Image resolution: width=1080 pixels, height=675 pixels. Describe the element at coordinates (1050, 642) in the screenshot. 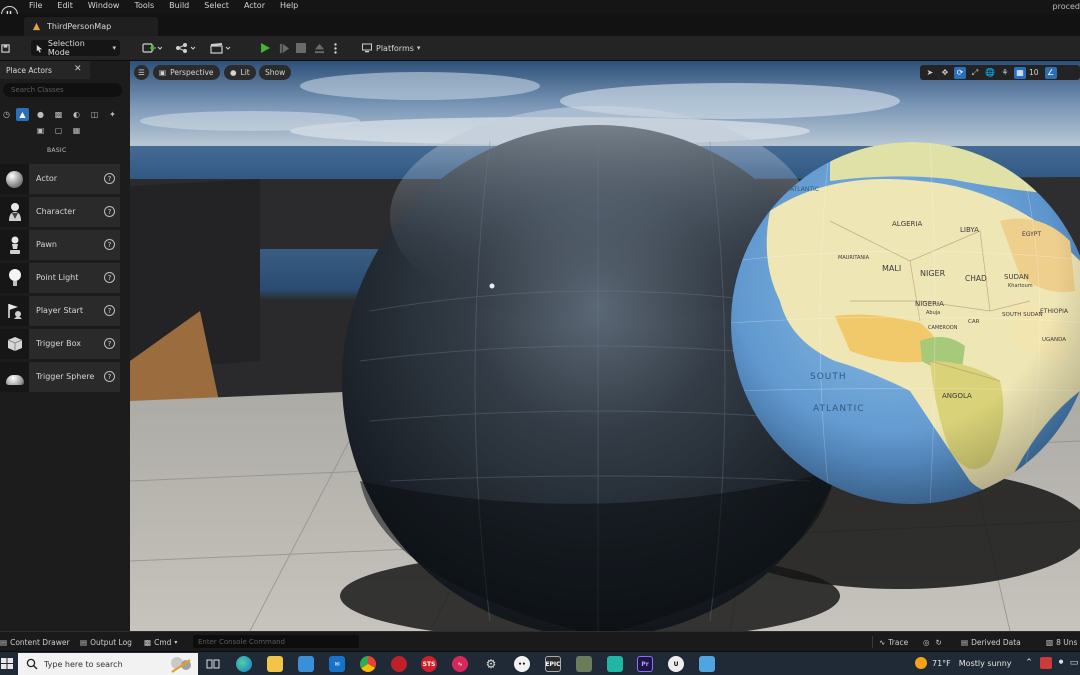

I see `unsaved-icon: ▧` at that location.